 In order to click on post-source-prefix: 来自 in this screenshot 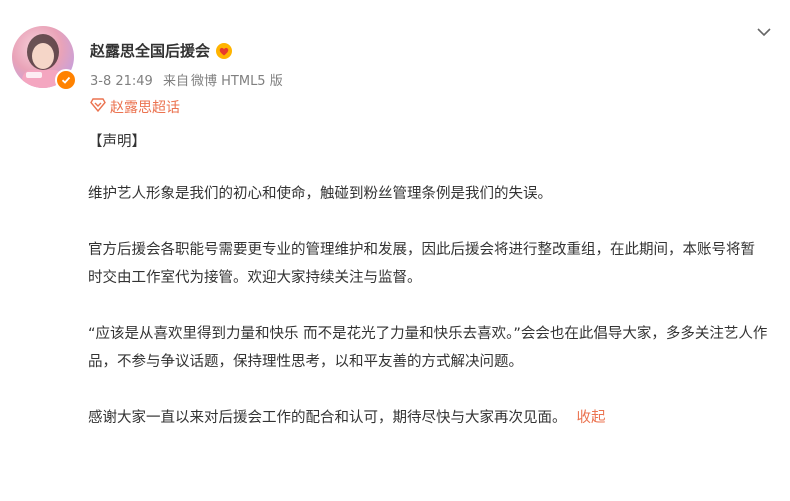, I will do `click(175, 81)`.